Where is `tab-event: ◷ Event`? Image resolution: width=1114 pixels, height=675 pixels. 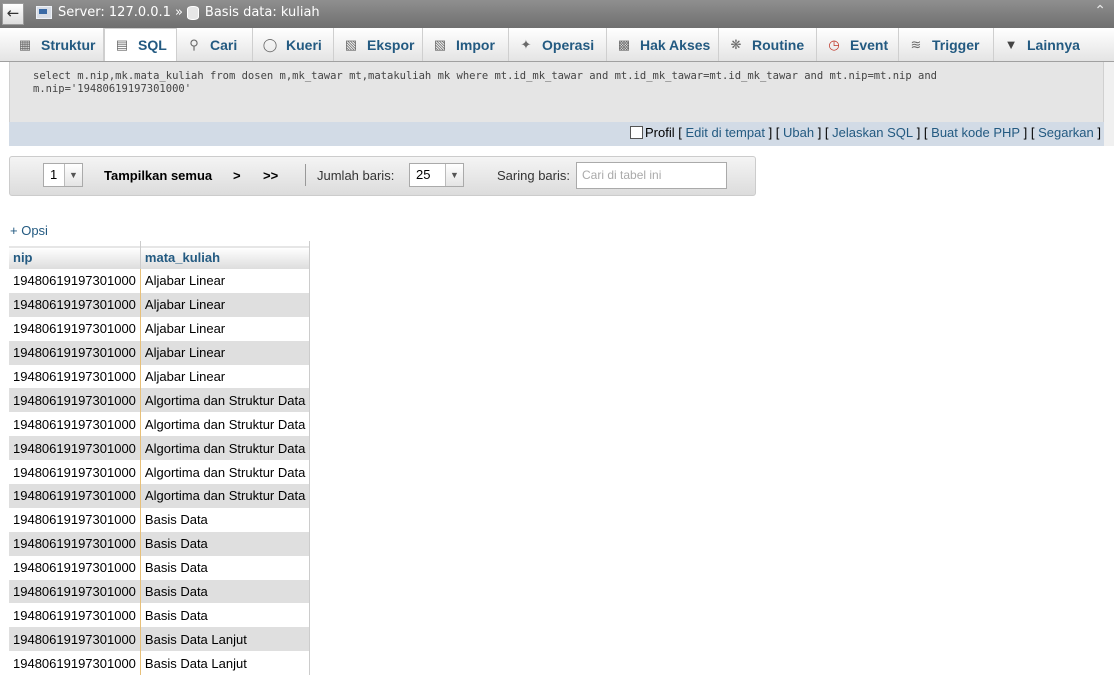 tab-event: ◷ Event is located at coordinates (858, 44).